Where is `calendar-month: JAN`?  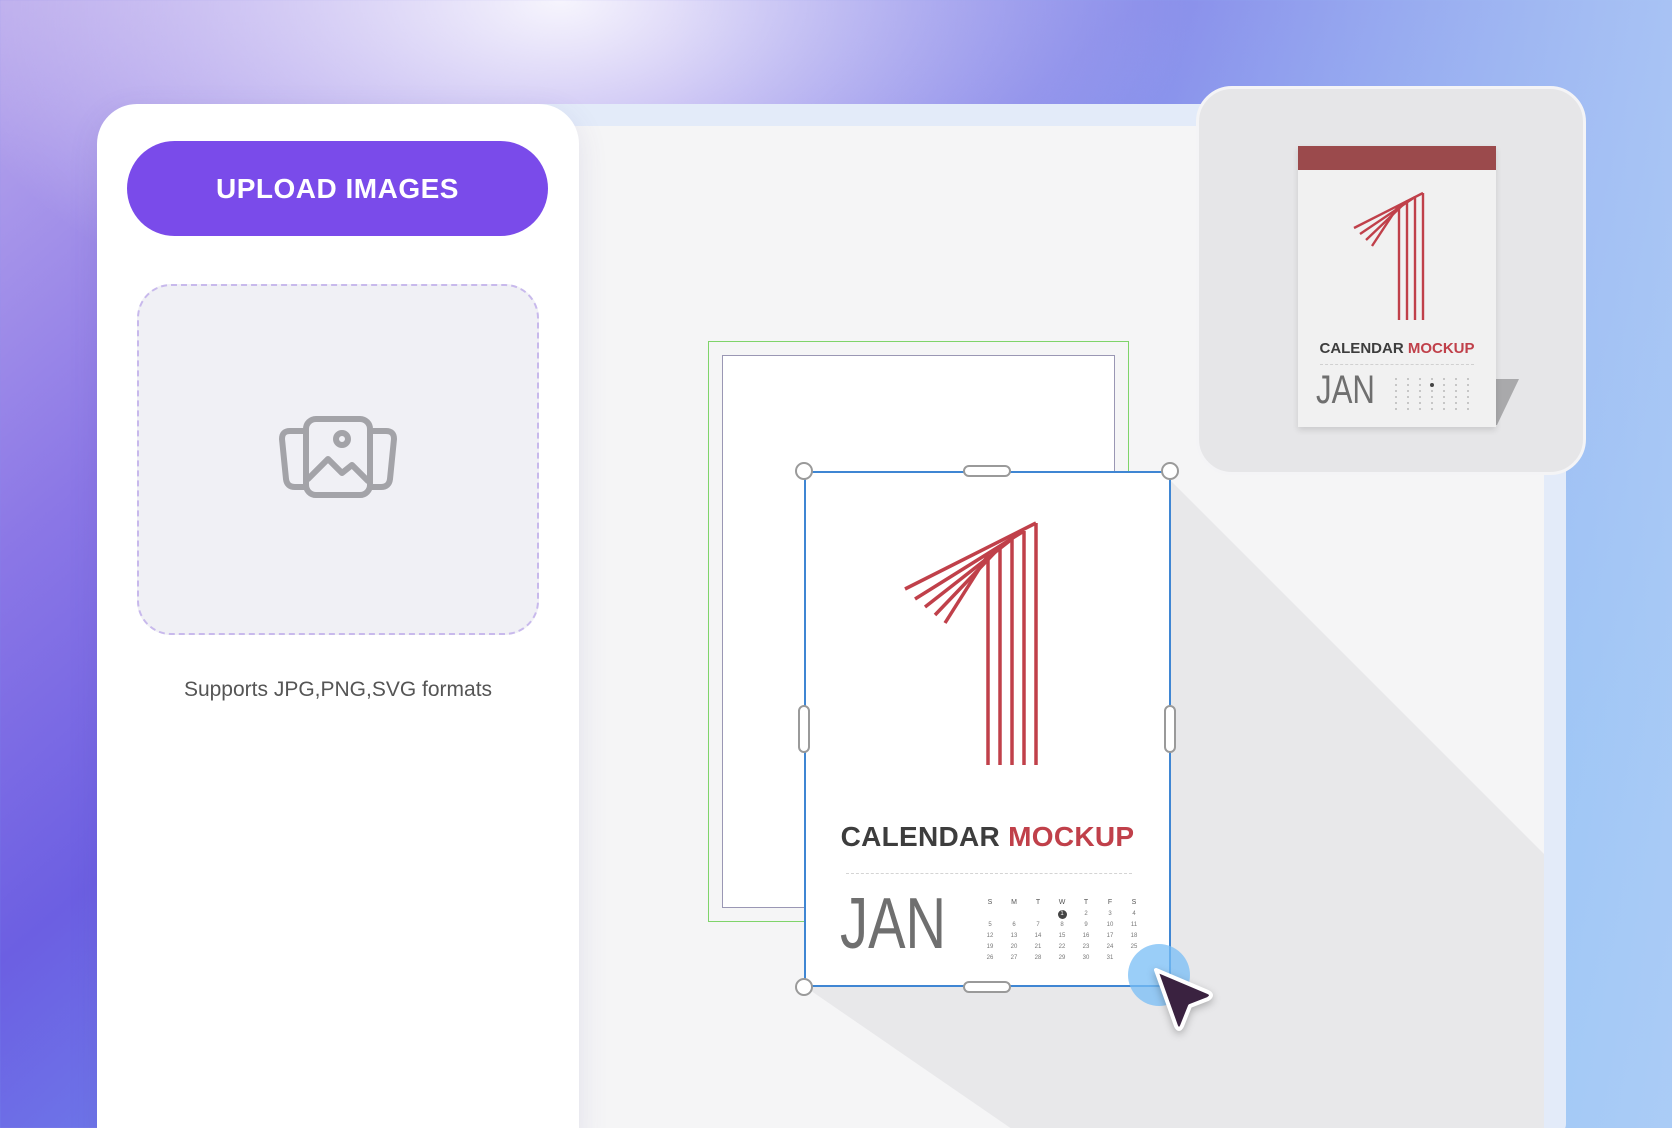 calendar-month: JAN is located at coordinates (893, 924).